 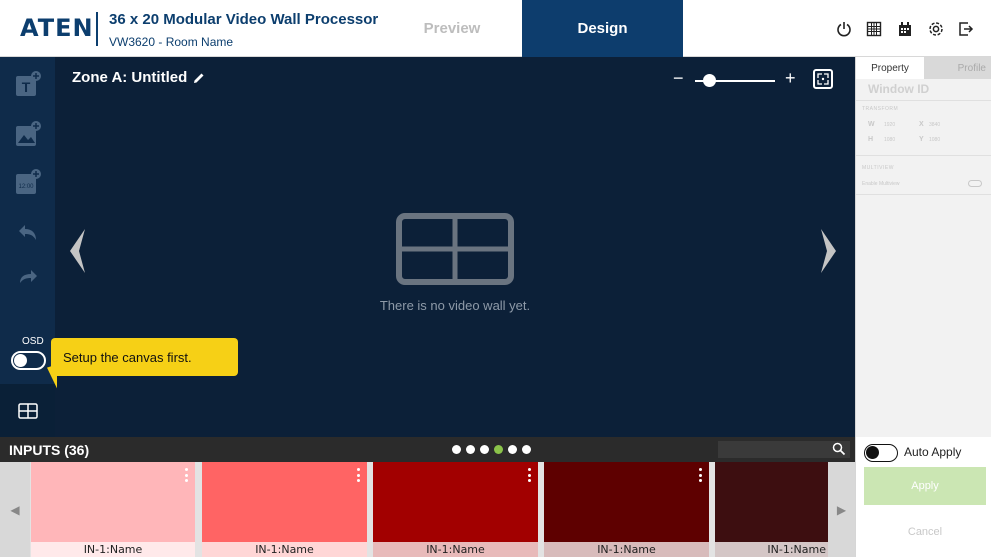 I want to click on zoom-out-button: −, so click(x=678, y=78).